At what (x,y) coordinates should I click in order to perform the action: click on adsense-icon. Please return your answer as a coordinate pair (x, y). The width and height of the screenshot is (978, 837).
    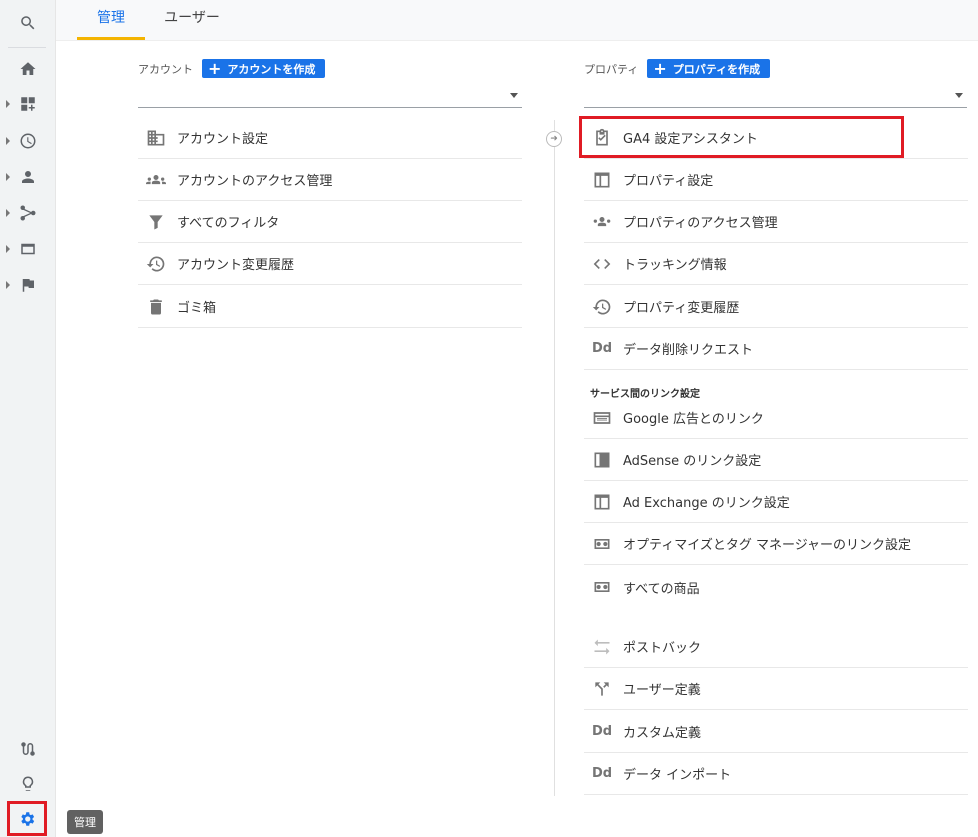
    Looking at the image, I should click on (602, 460).